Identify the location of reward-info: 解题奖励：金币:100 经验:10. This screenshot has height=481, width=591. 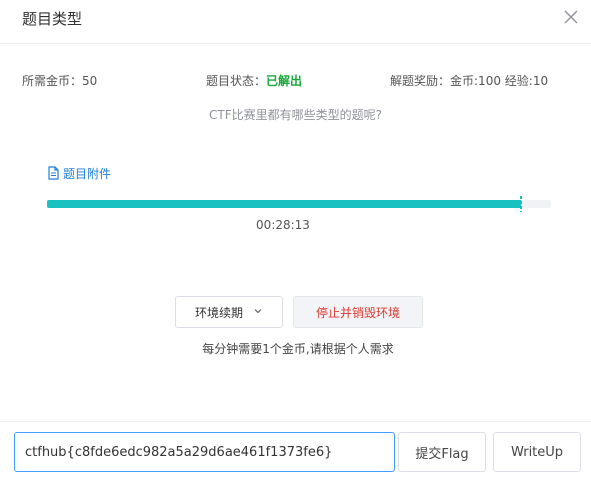
(469, 81).